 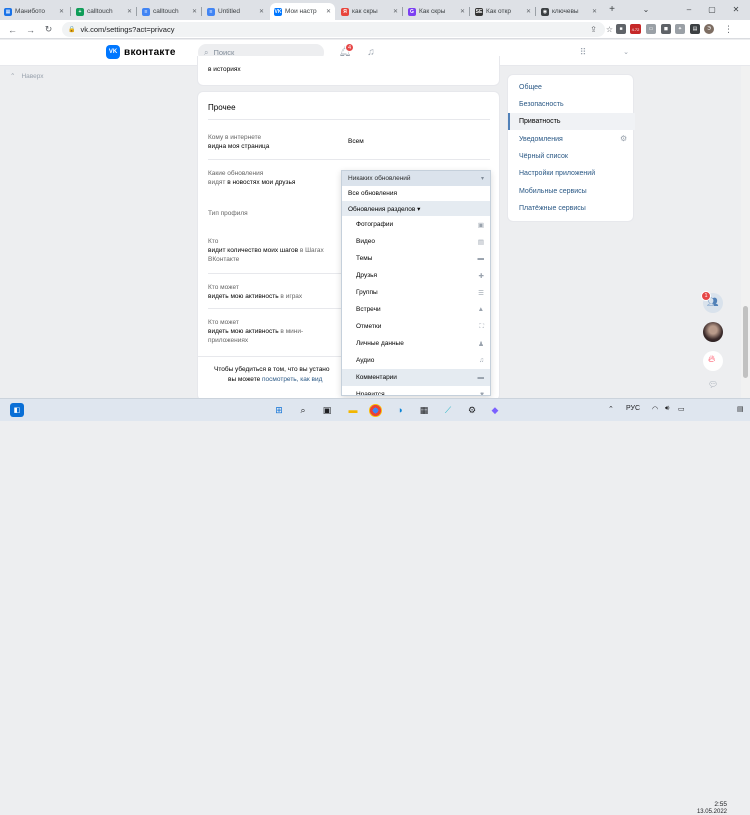 What do you see at coordinates (213, 241) in the screenshot?
I see `row-label-plain: Кто` at bounding box center [213, 241].